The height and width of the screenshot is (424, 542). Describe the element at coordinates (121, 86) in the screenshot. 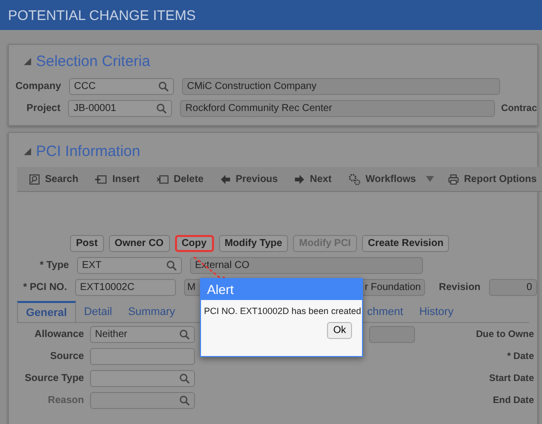

I see `lookup-field: CCC` at that location.